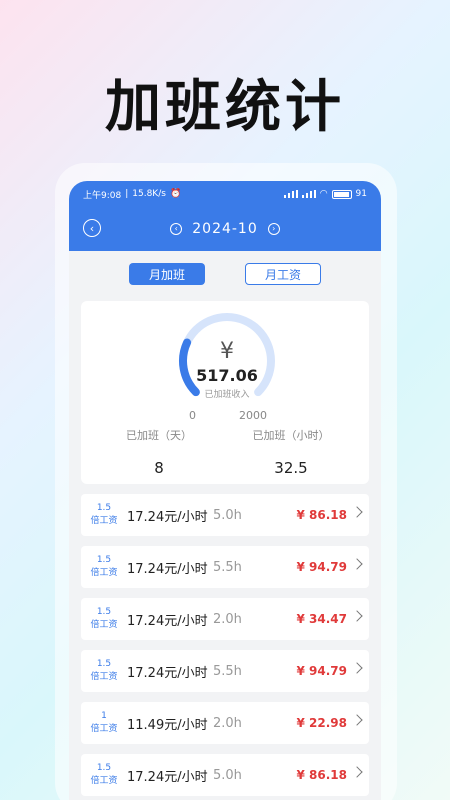 The image size is (450, 800). What do you see at coordinates (283, 274) in the screenshot?
I see `tab-monthly-salary: 月工资` at bounding box center [283, 274].